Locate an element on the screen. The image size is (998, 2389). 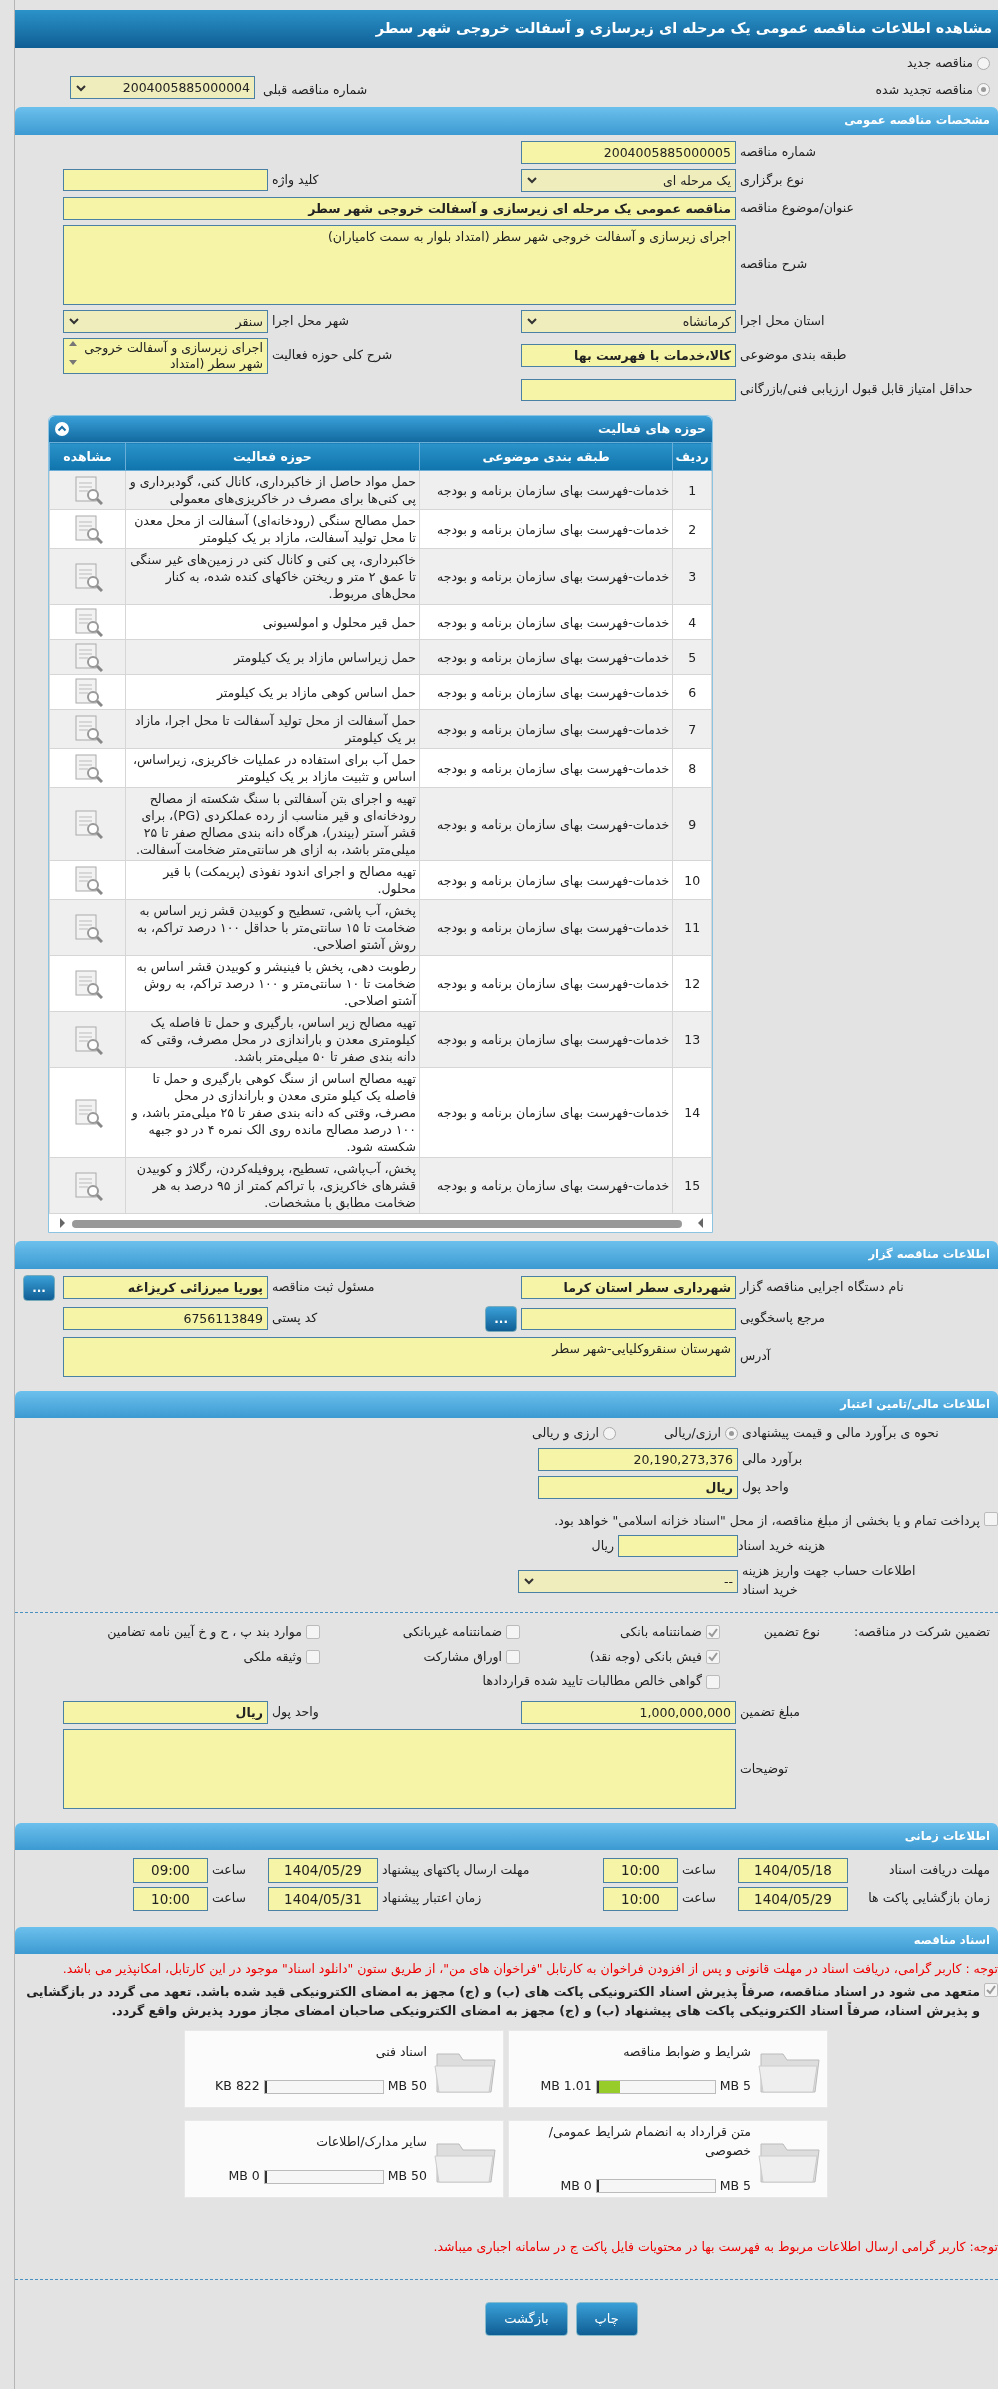
field-label: نحوه ی برآورد مالی و قیمت پیشنهادی is located at coordinates (840, 1433).